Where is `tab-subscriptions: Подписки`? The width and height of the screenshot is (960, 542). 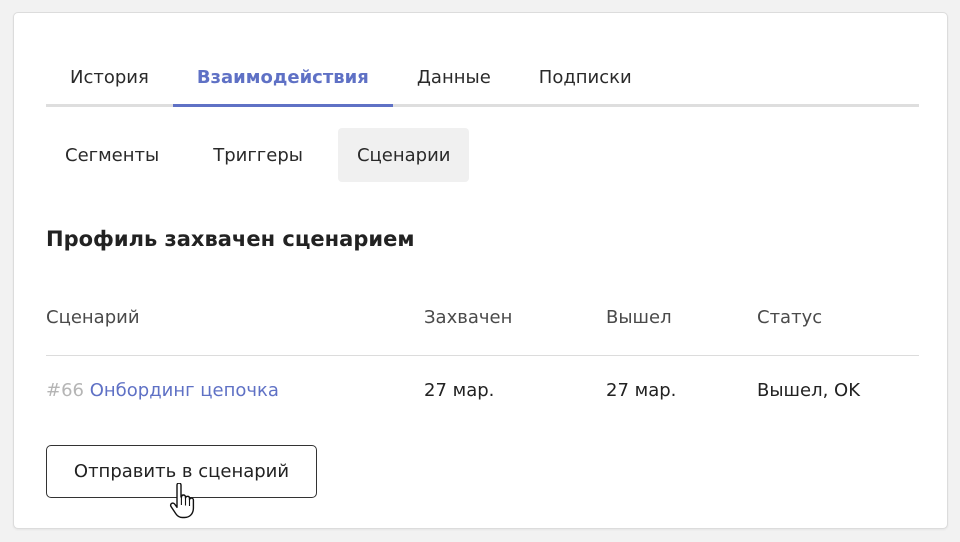 tab-subscriptions: Подписки is located at coordinates (585, 77).